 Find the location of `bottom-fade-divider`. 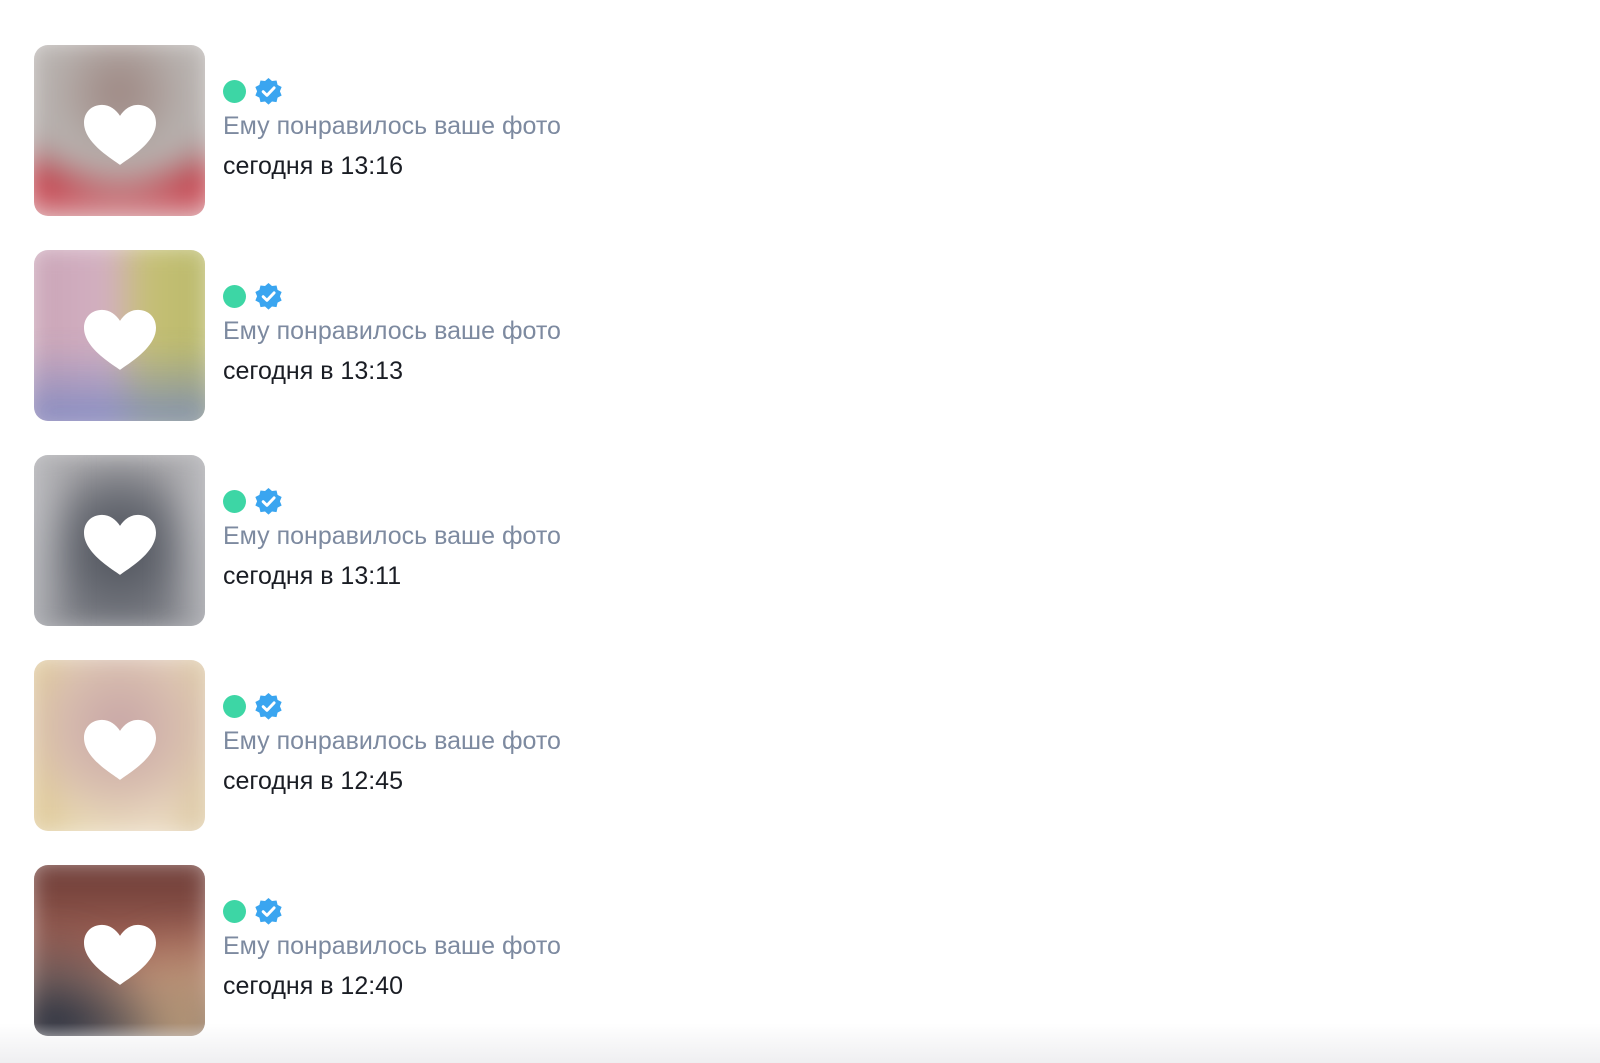

bottom-fade-divider is located at coordinates (800, 1043).